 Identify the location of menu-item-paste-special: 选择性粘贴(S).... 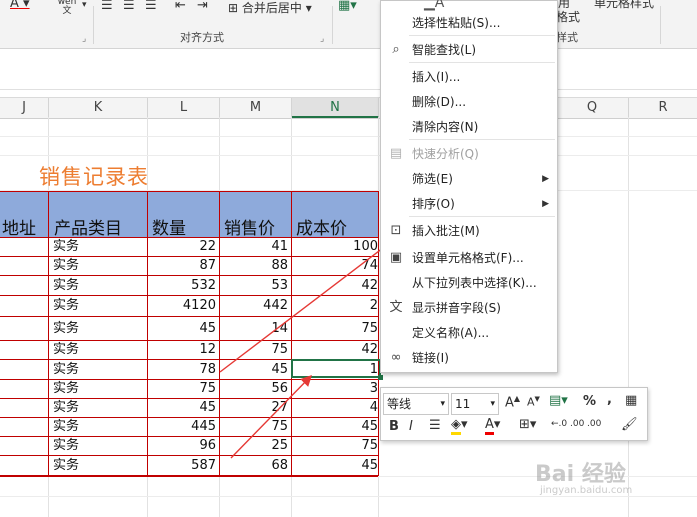
(469, 23).